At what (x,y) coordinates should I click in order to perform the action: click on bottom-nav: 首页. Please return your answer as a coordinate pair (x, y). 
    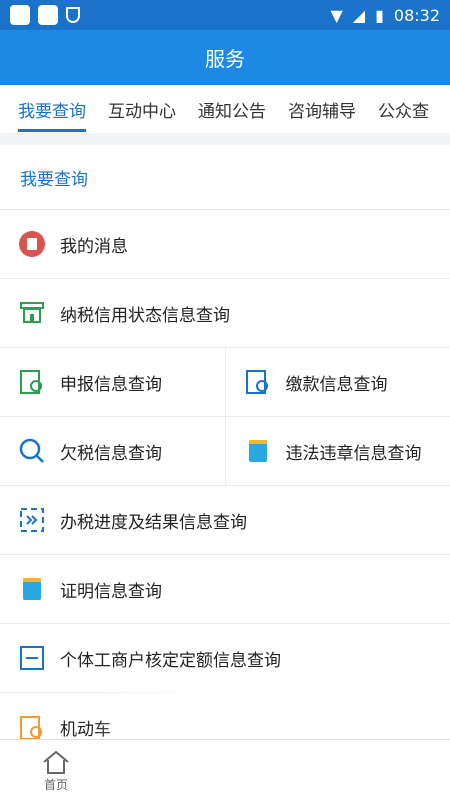
    Looking at the image, I should click on (225, 769).